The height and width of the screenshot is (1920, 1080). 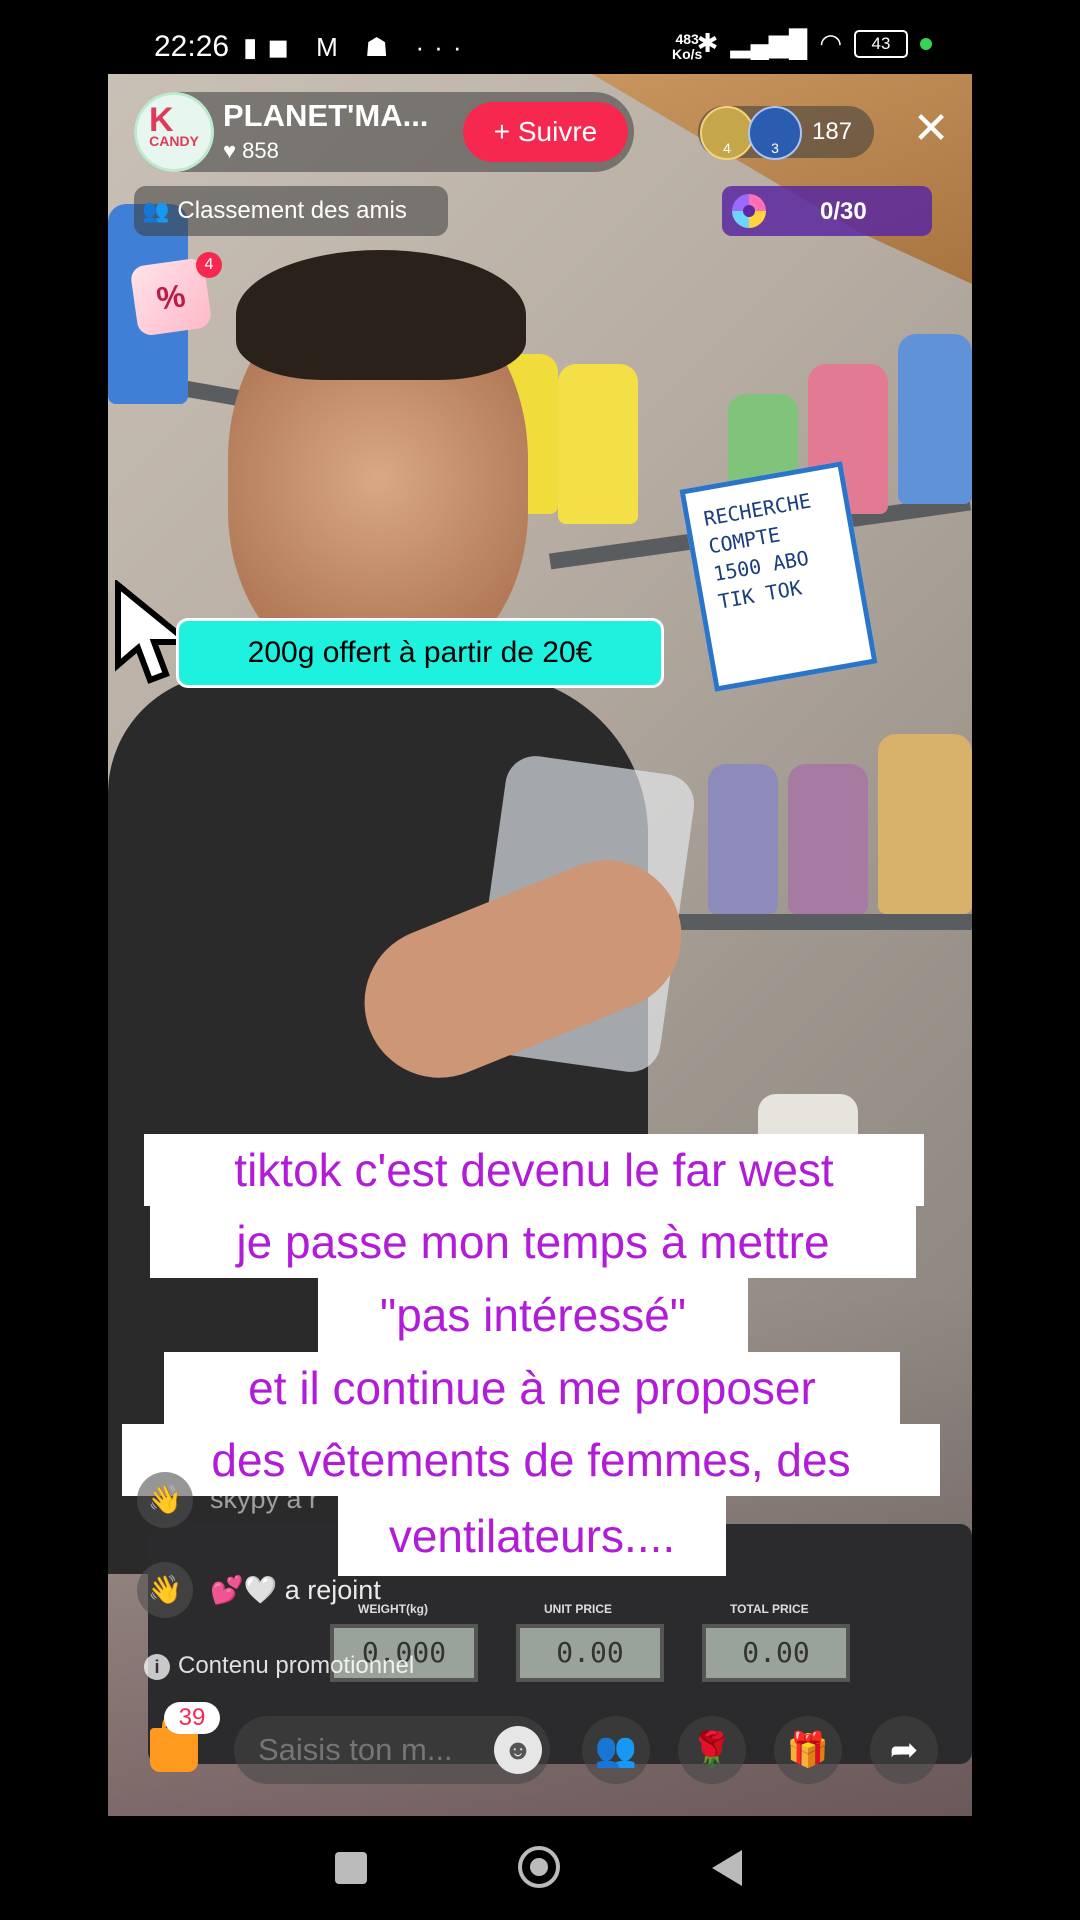 What do you see at coordinates (251, 150) in the screenshot?
I see `host-likes: ♥ 858` at bounding box center [251, 150].